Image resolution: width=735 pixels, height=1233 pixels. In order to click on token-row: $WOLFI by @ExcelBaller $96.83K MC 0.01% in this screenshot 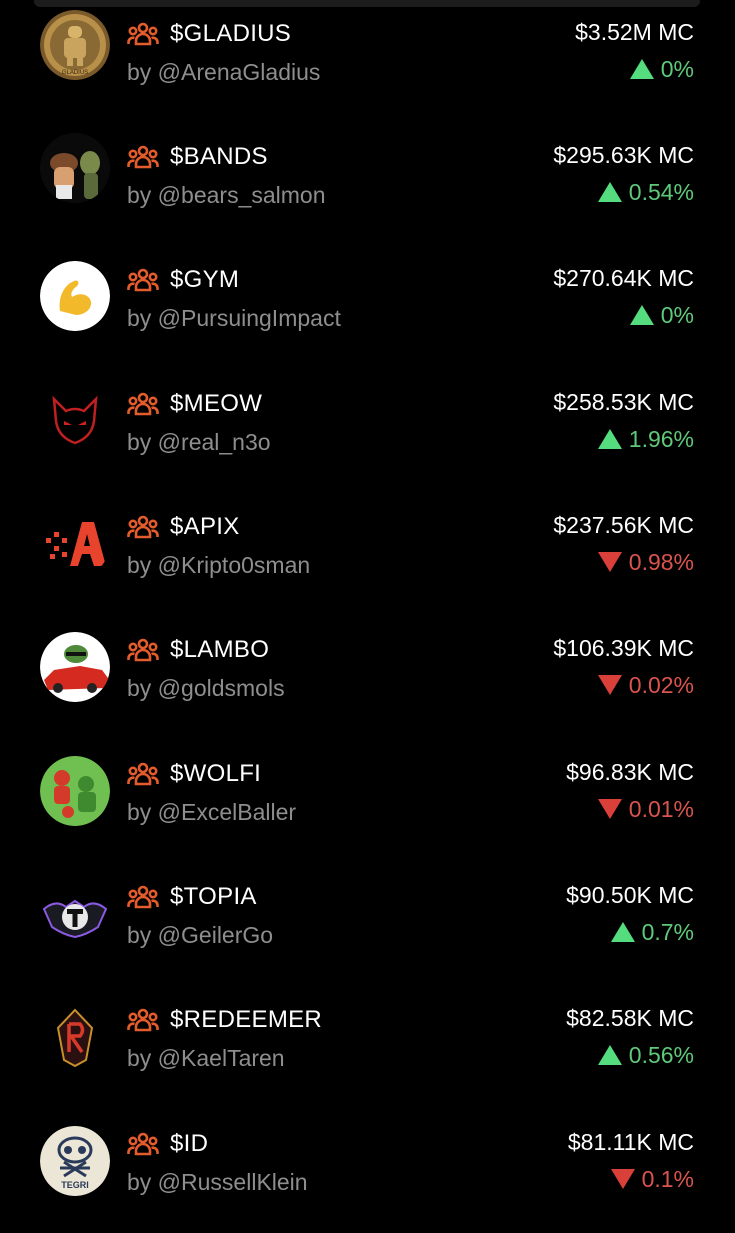, I will do `click(367, 801)`.